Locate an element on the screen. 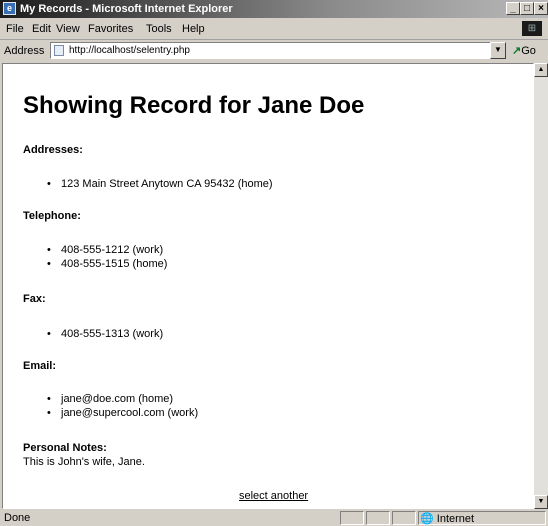 This screenshot has width=548, height=526. list-item: jane@doe.com (home) is located at coordinates (110, 399).